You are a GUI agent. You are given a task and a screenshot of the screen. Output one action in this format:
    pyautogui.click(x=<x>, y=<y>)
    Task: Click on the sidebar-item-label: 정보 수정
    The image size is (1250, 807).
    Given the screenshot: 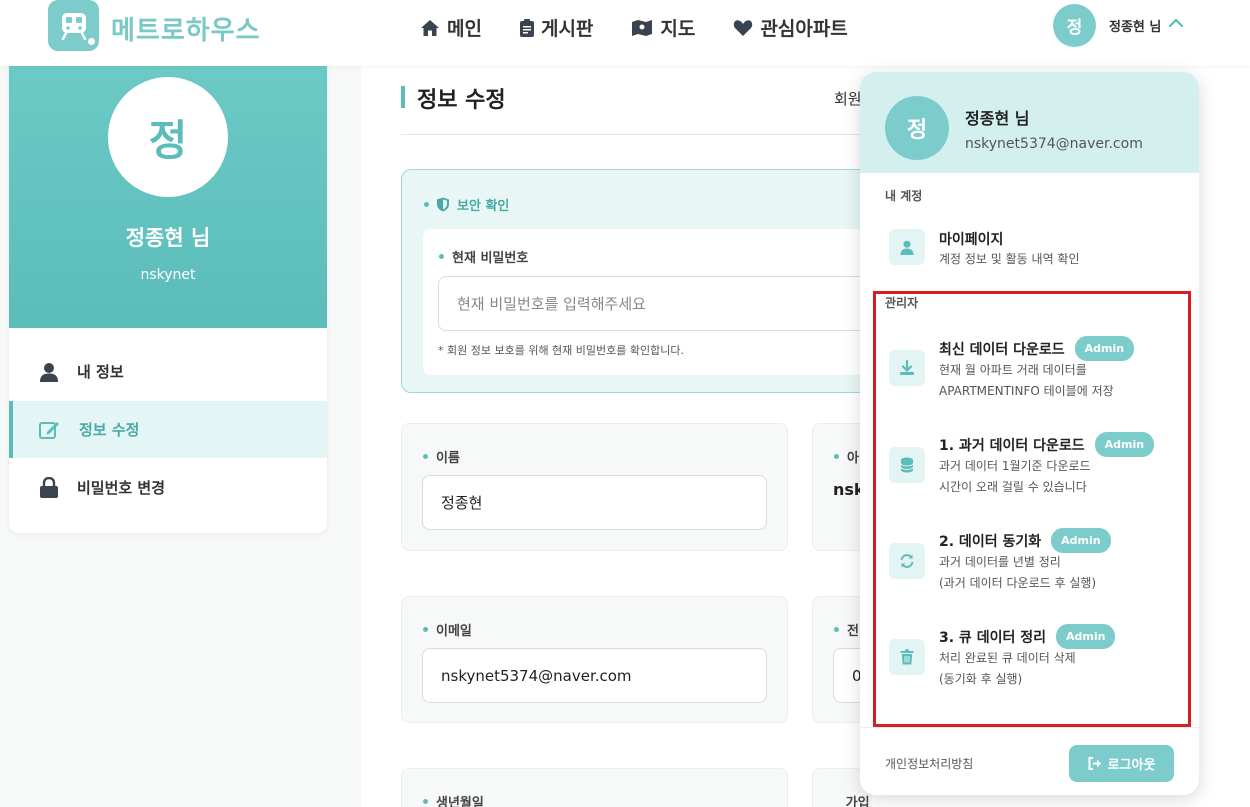 What is the action you would take?
    pyautogui.click(x=109, y=430)
    